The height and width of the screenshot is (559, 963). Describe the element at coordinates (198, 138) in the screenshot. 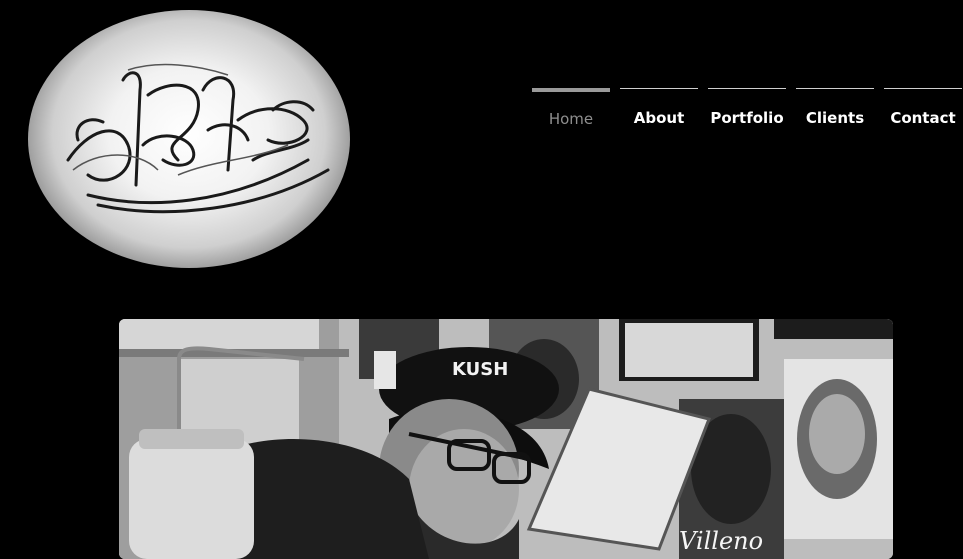

I see `logo-script-lettering` at that location.